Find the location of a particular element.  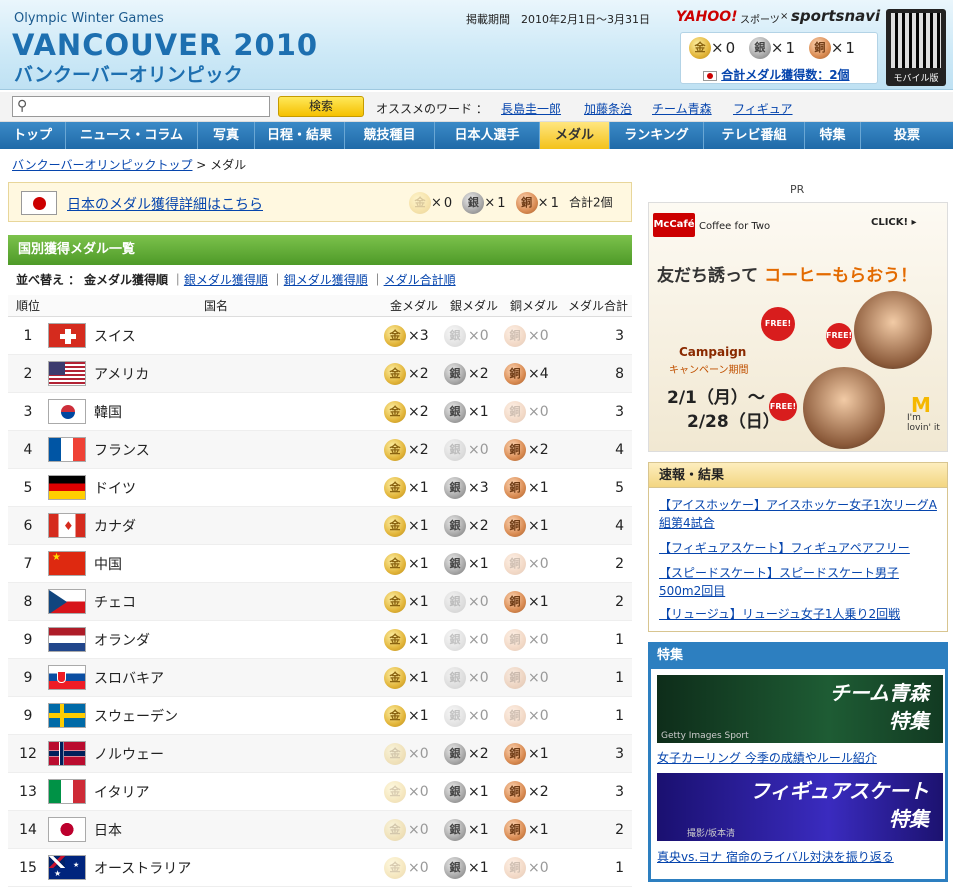

total-medals-link: 合計メダル獲得数：2個 is located at coordinates (785, 75).